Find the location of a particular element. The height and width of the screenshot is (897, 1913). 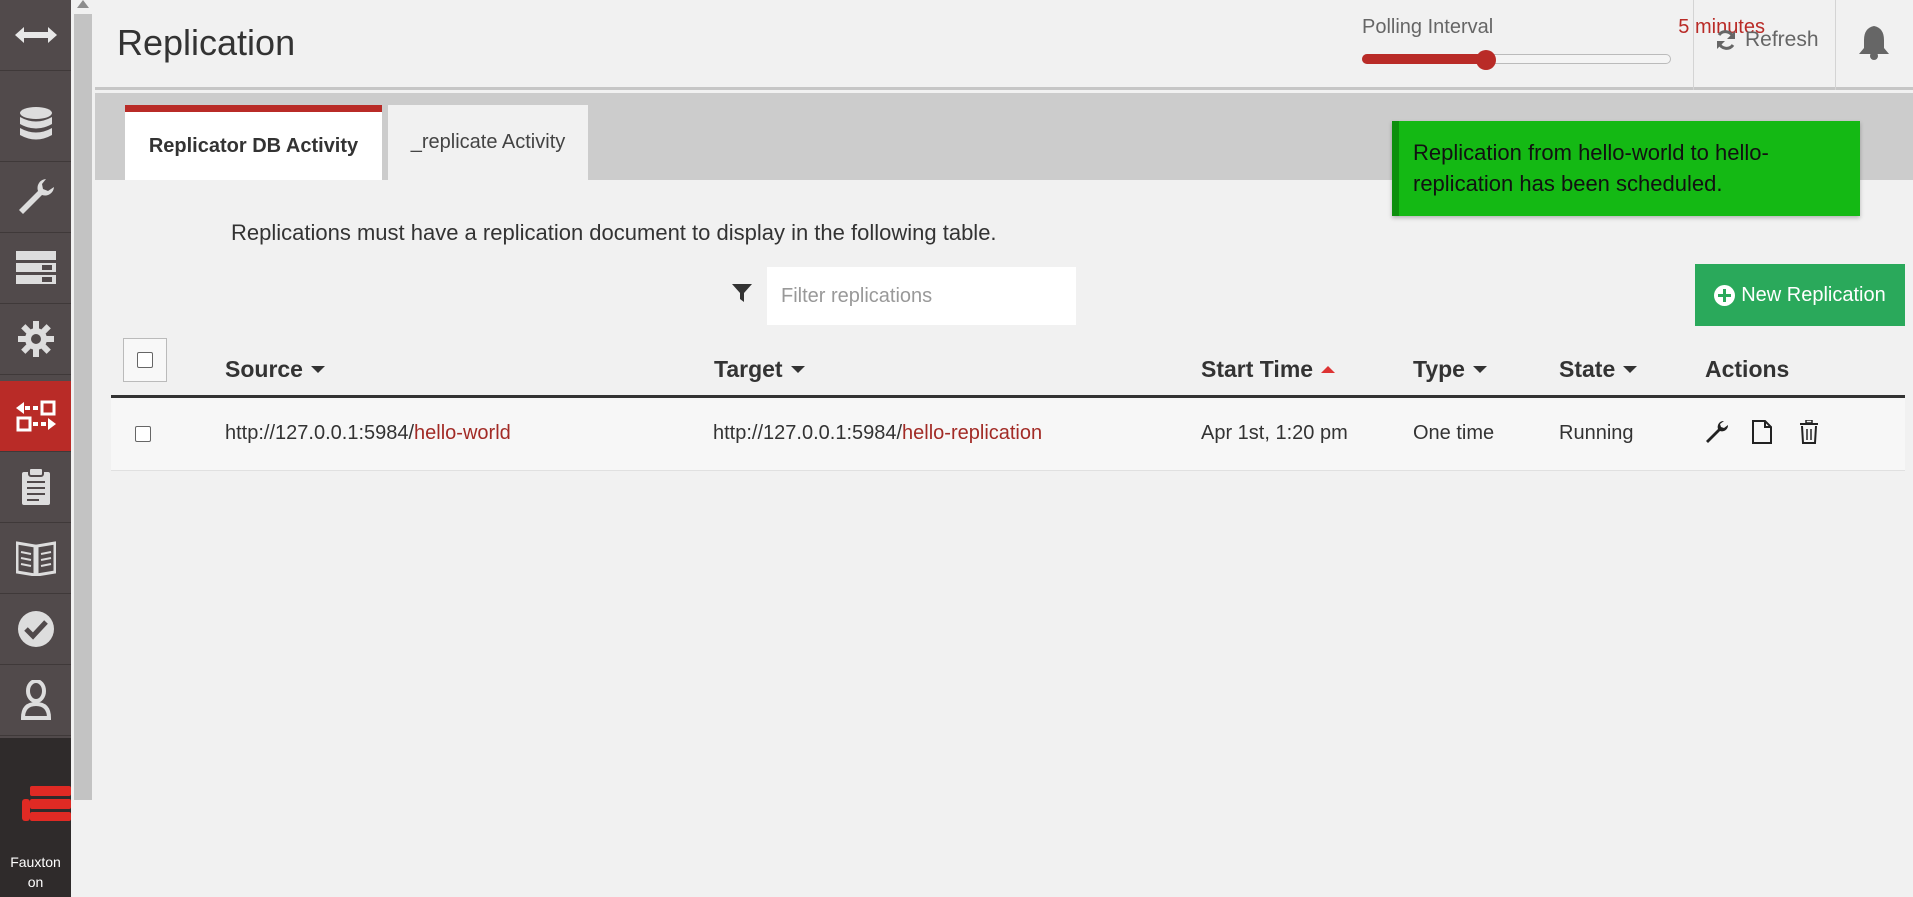

column-header-start-time: Start Time is located at coordinates (1268, 369).